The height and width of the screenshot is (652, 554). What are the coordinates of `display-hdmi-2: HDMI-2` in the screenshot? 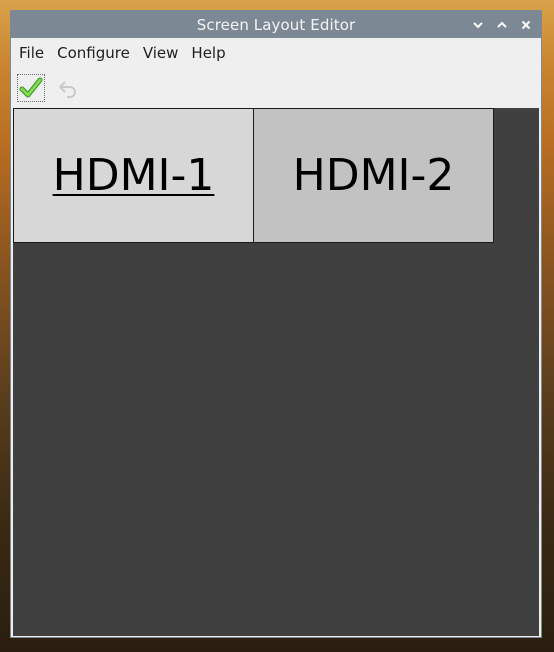 It's located at (373, 175).